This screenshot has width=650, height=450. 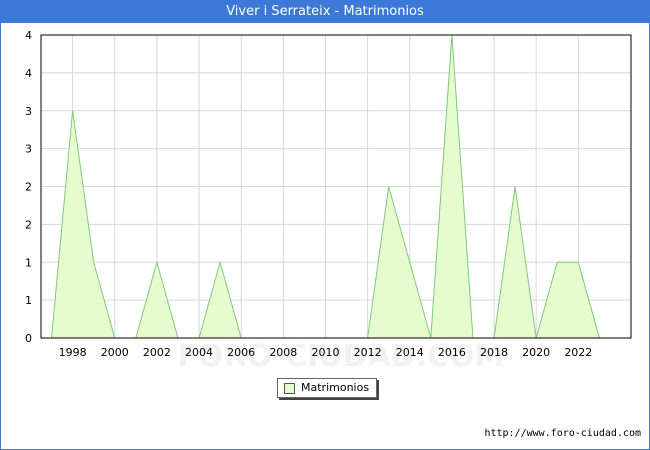 I want to click on x-tick-label: 2012, so click(x=368, y=352).